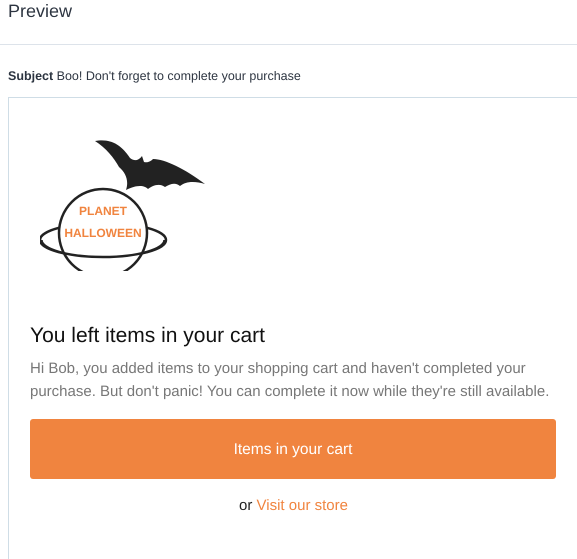  Describe the element at coordinates (302, 505) in the screenshot. I see `store-link: Visit our store` at that location.